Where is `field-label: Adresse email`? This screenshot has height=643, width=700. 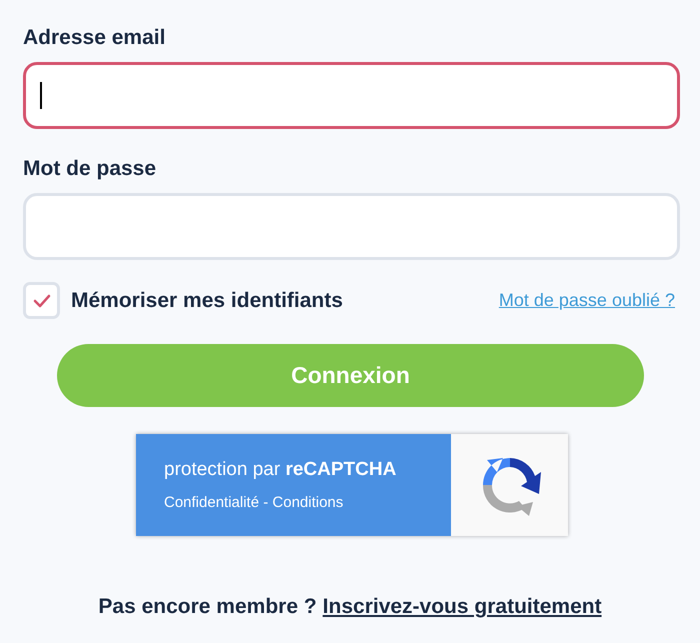 field-label: Adresse email is located at coordinates (94, 38).